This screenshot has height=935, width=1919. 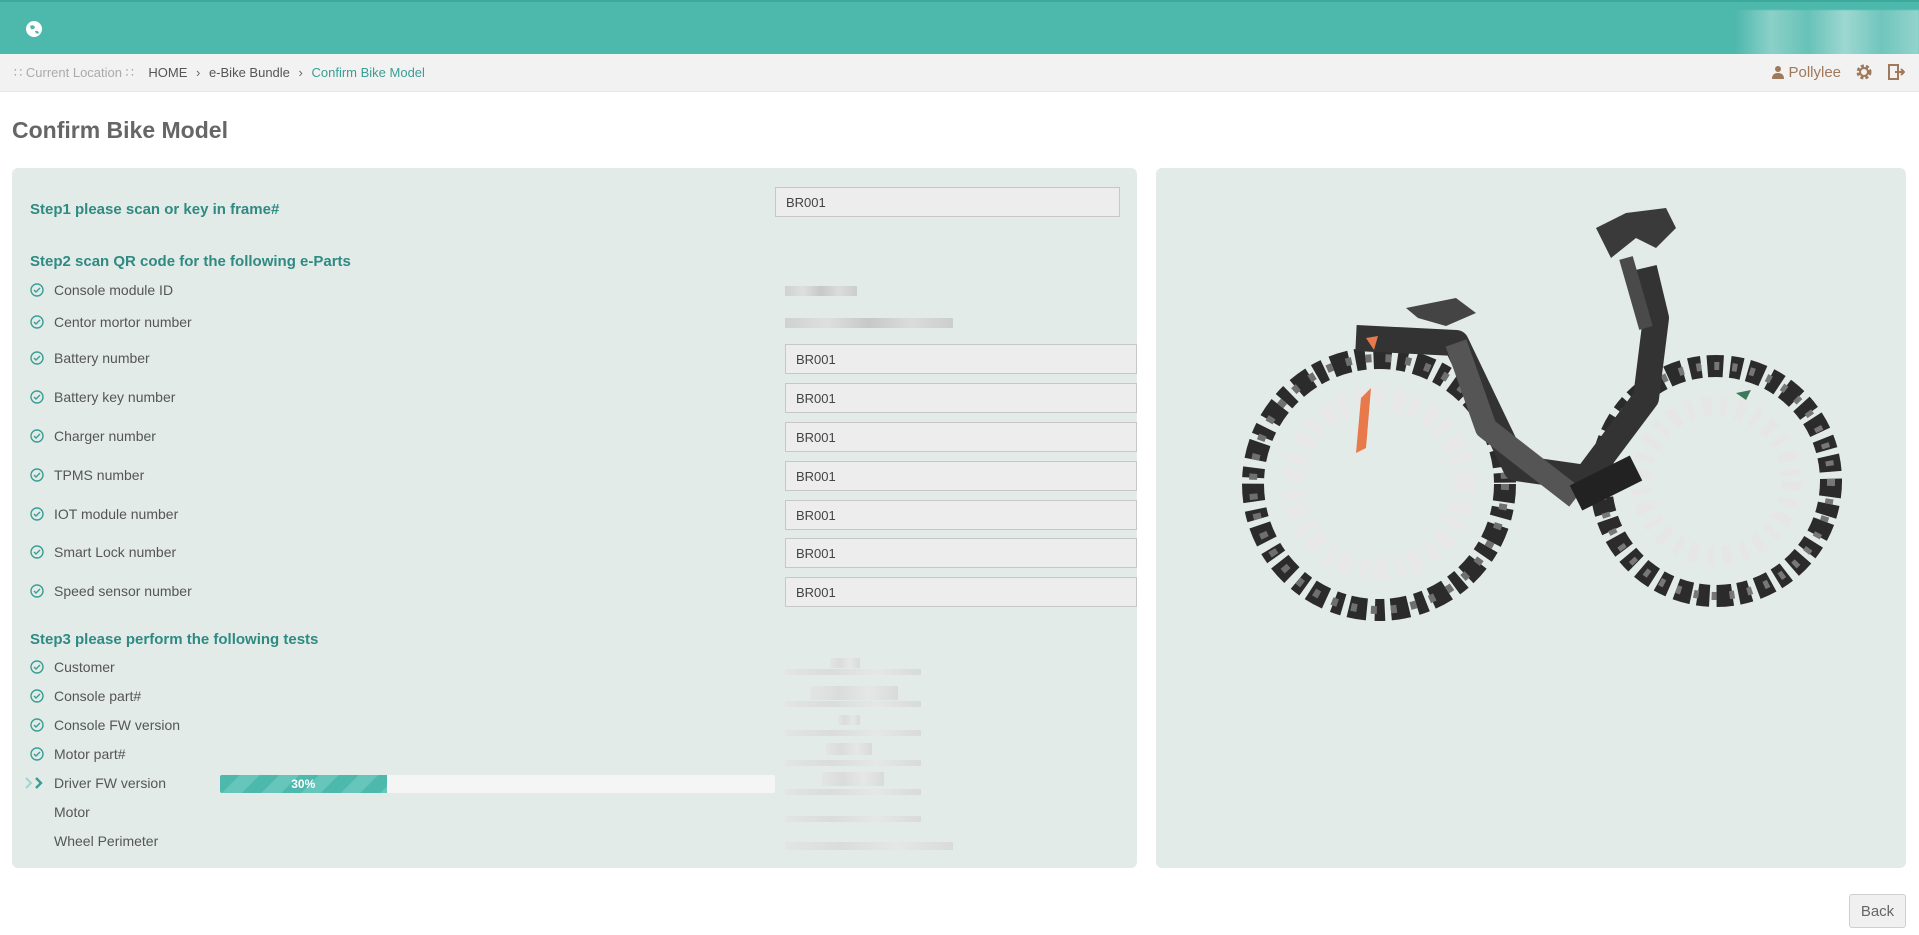 What do you see at coordinates (106, 841) in the screenshot?
I see `test-label: Wheel Perimeter` at bounding box center [106, 841].